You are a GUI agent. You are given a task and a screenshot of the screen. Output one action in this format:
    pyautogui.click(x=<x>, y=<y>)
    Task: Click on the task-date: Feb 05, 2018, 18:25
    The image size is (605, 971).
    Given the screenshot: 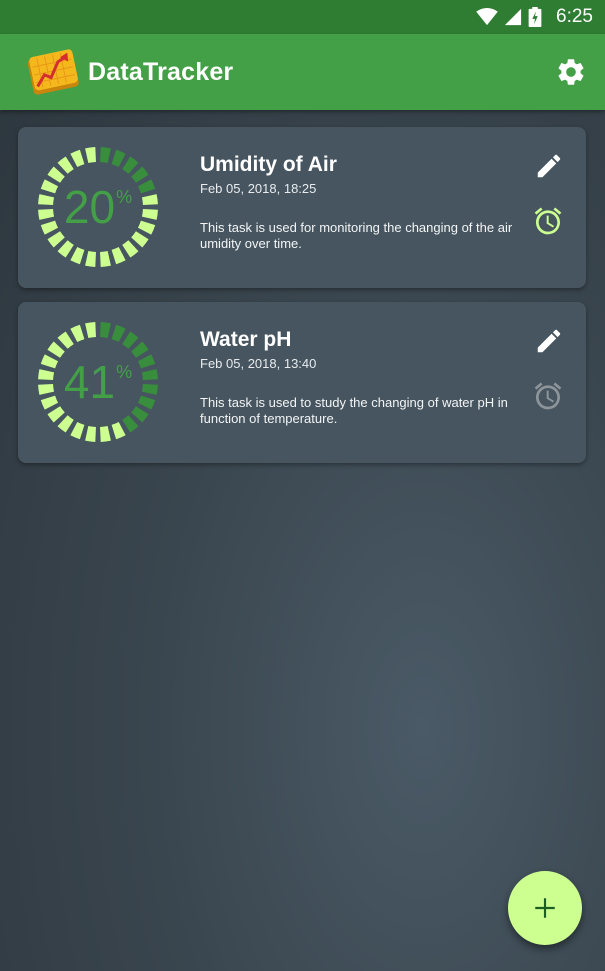 What is the action you would take?
    pyautogui.click(x=258, y=188)
    